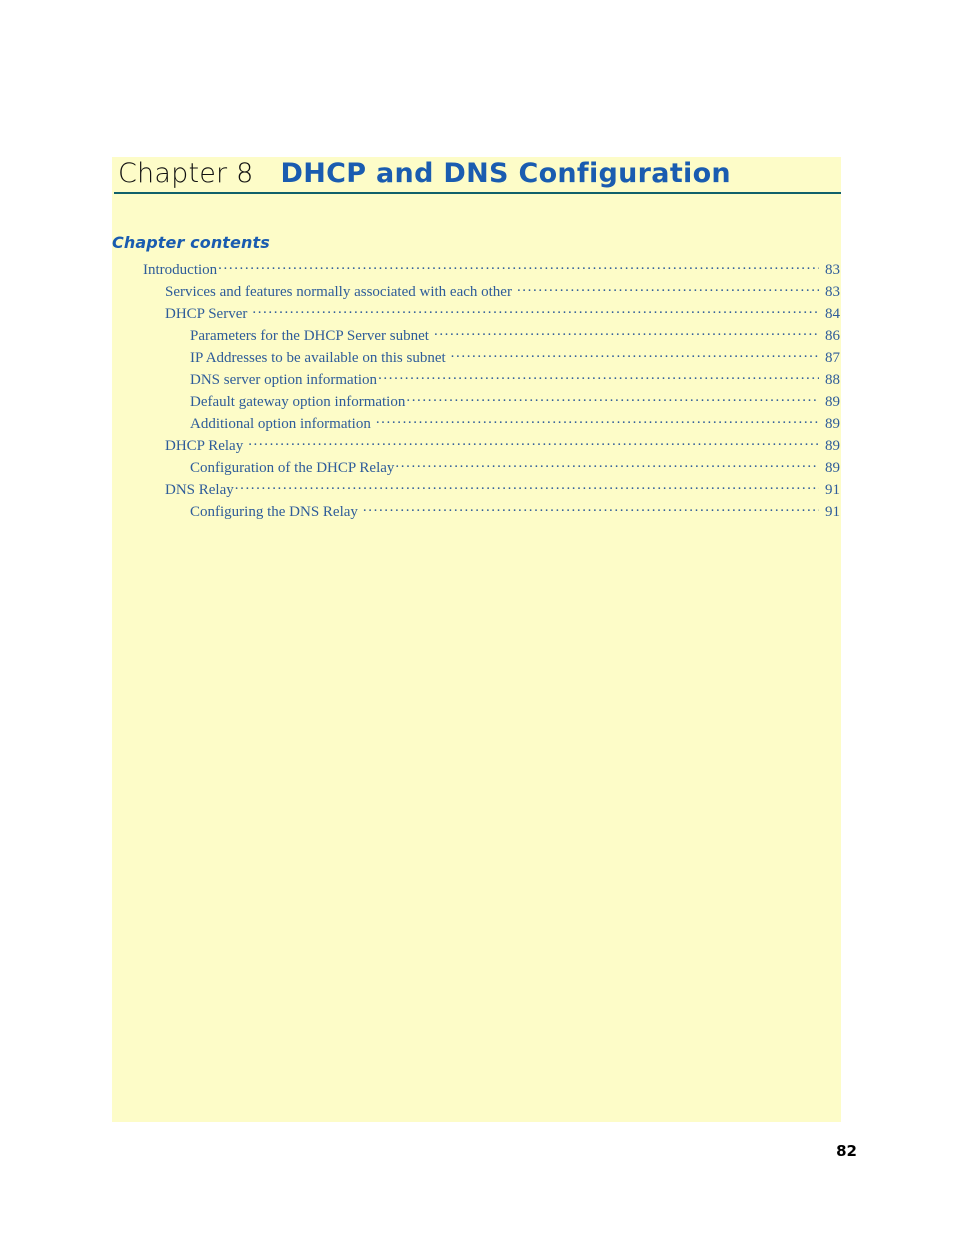 The height and width of the screenshot is (1235, 954). Describe the element at coordinates (274, 512) in the screenshot. I see `toc-entry-label: Configuring the DNS Relay` at that location.